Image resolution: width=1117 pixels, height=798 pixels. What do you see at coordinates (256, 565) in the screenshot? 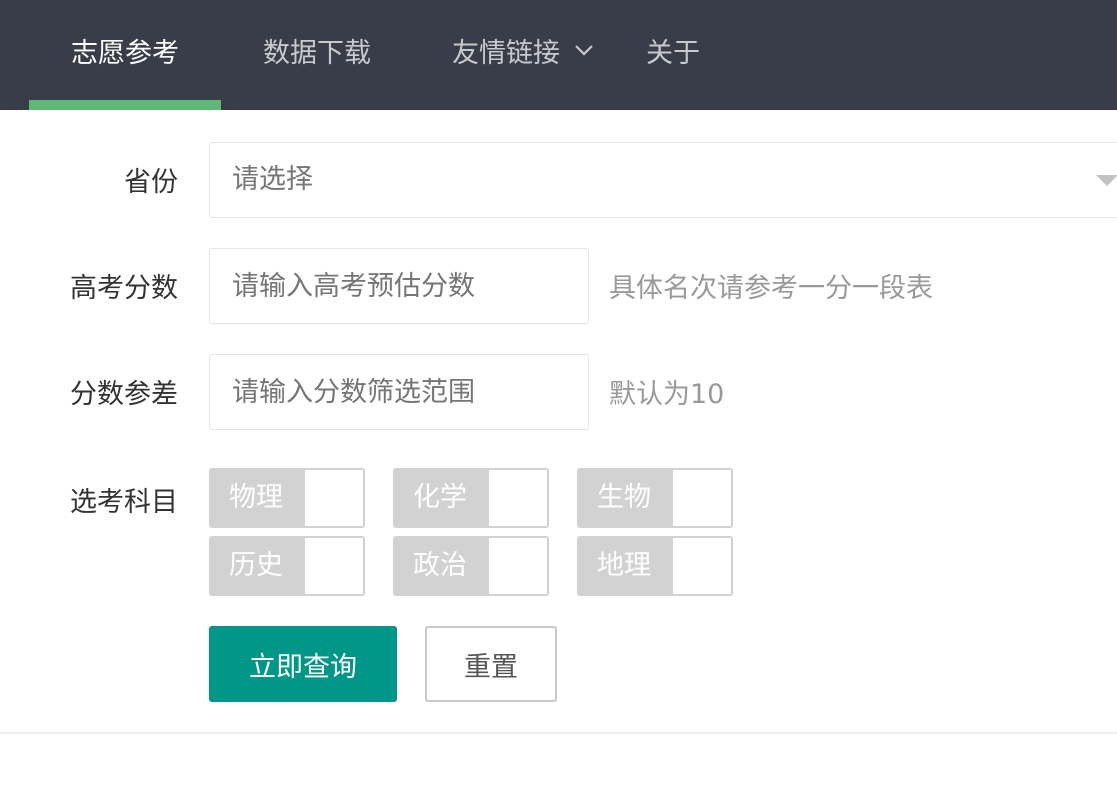
I see `switch-label: 历史` at bounding box center [256, 565].